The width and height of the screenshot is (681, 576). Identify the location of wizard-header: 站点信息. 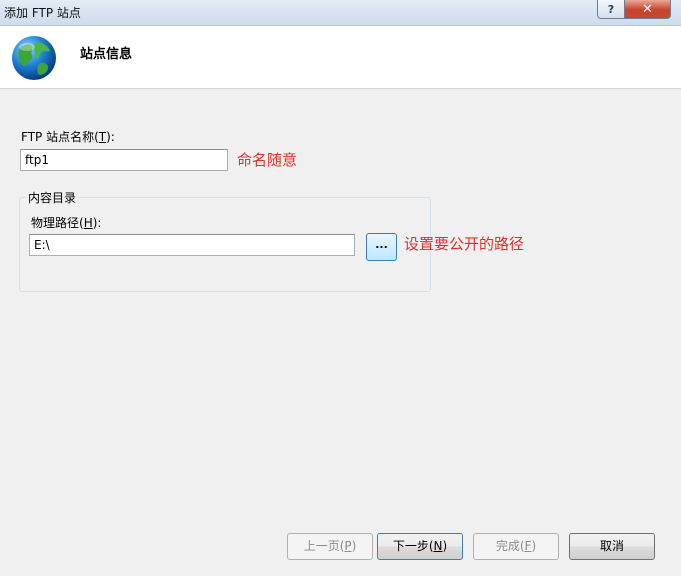
(340, 57).